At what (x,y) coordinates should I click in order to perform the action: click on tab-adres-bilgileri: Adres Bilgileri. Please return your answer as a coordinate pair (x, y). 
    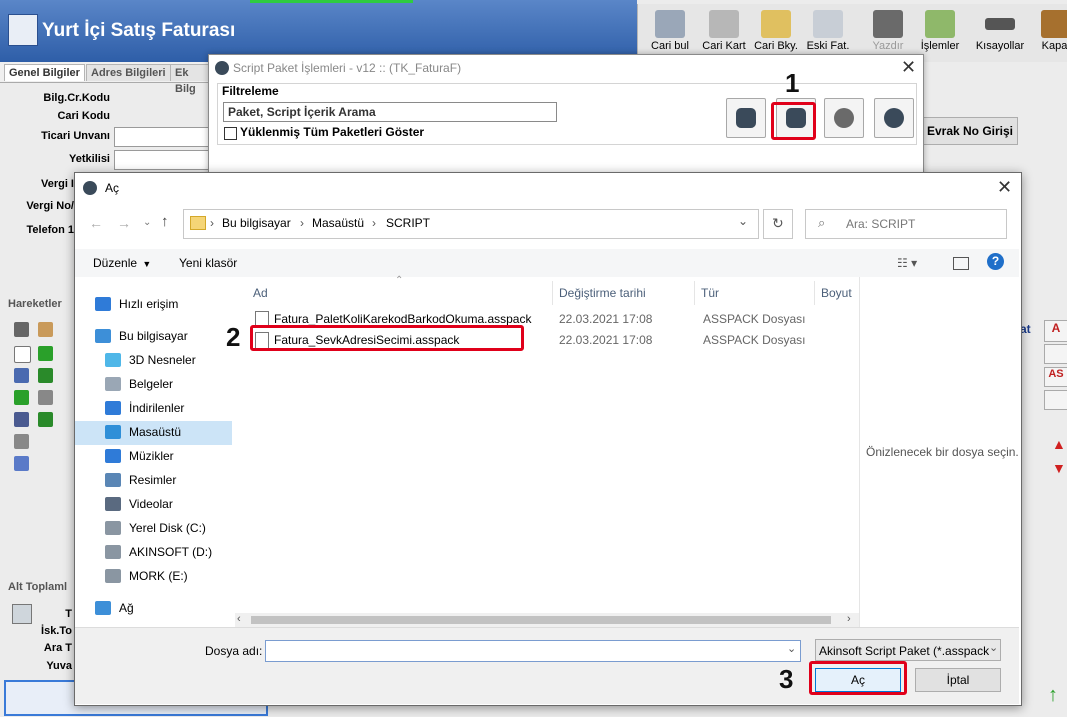
    Looking at the image, I should click on (128, 72).